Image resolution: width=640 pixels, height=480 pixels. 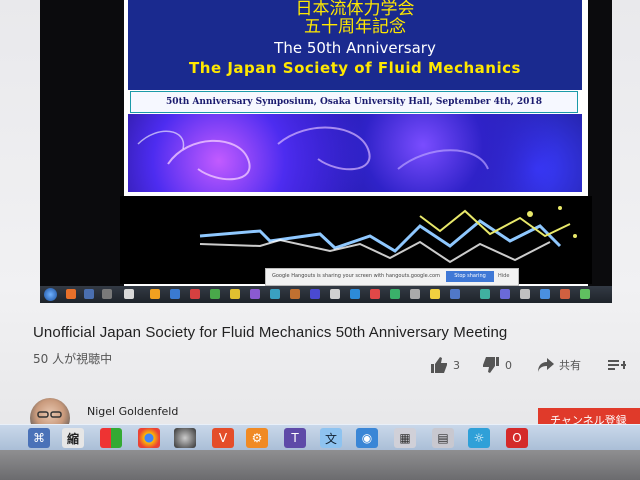 I want to click on flow-visualization-image, so click(x=355, y=153).